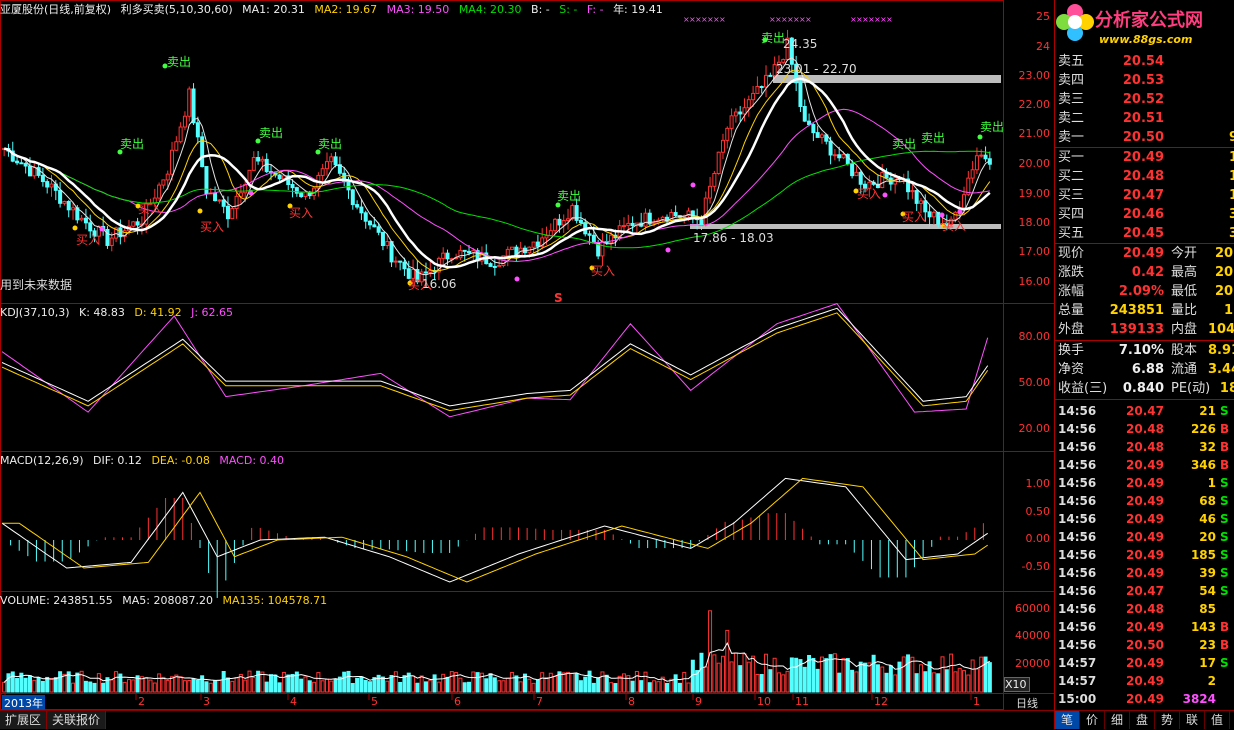 The width and height of the screenshot is (1234, 730). What do you see at coordinates (1184, 310) in the screenshot?
I see `quote-label: 量比` at bounding box center [1184, 310].